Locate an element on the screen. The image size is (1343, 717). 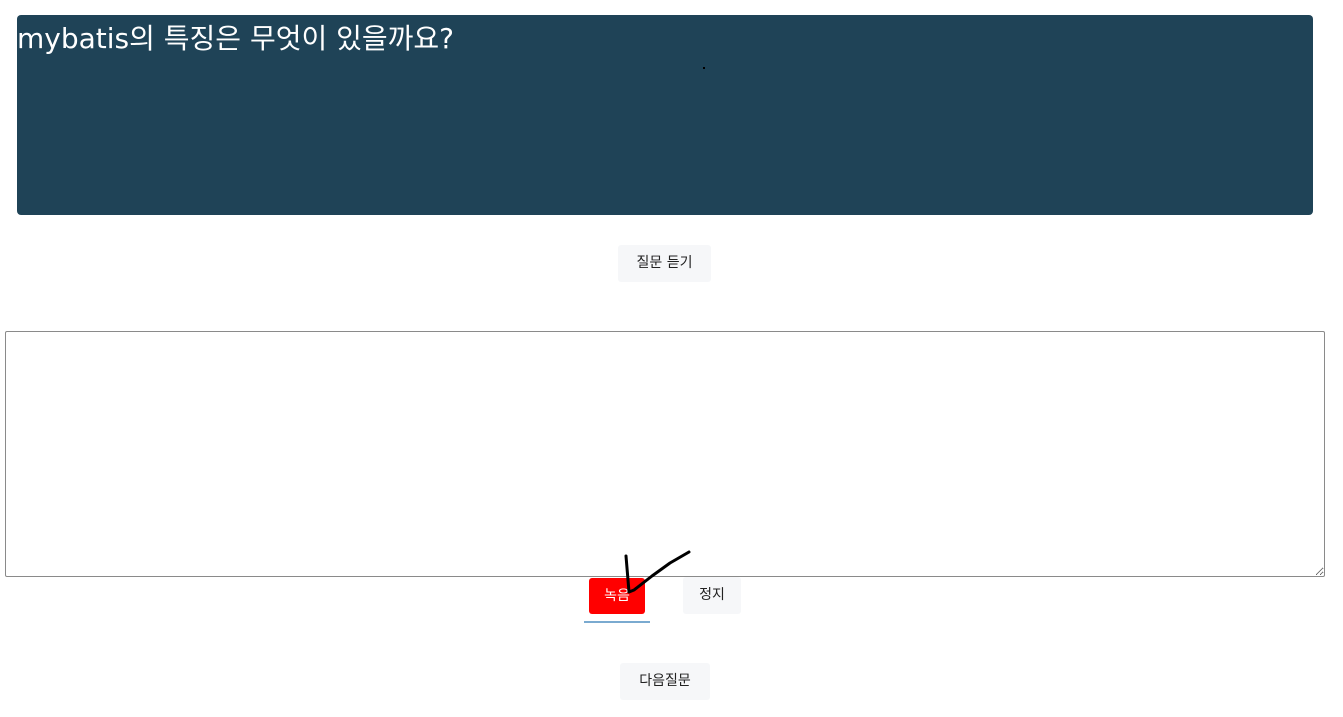
stop-button: 정지 is located at coordinates (712, 595).